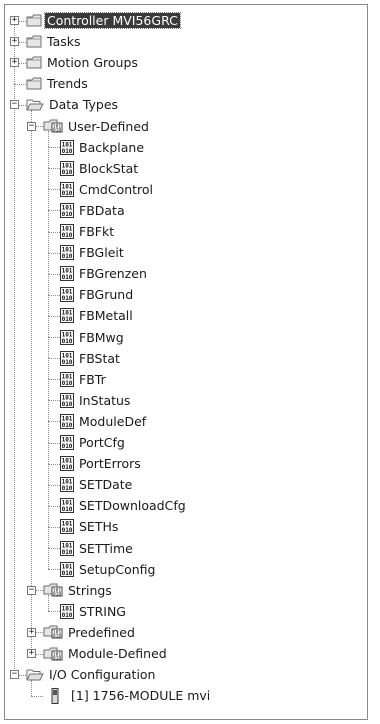 The height and width of the screenshot is (724, 380). I want to click on tree-item-instatus: 101 010 InStatus, so click(96, 400).